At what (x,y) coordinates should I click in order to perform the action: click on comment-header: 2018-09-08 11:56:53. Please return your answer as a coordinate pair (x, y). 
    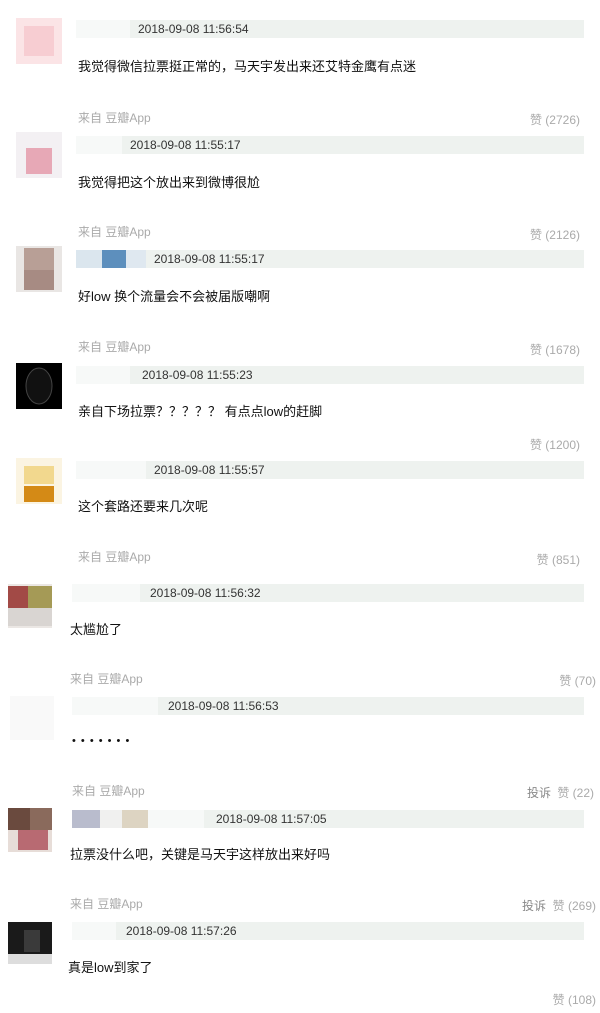
    Looking at the image, I should click on (328, 706).